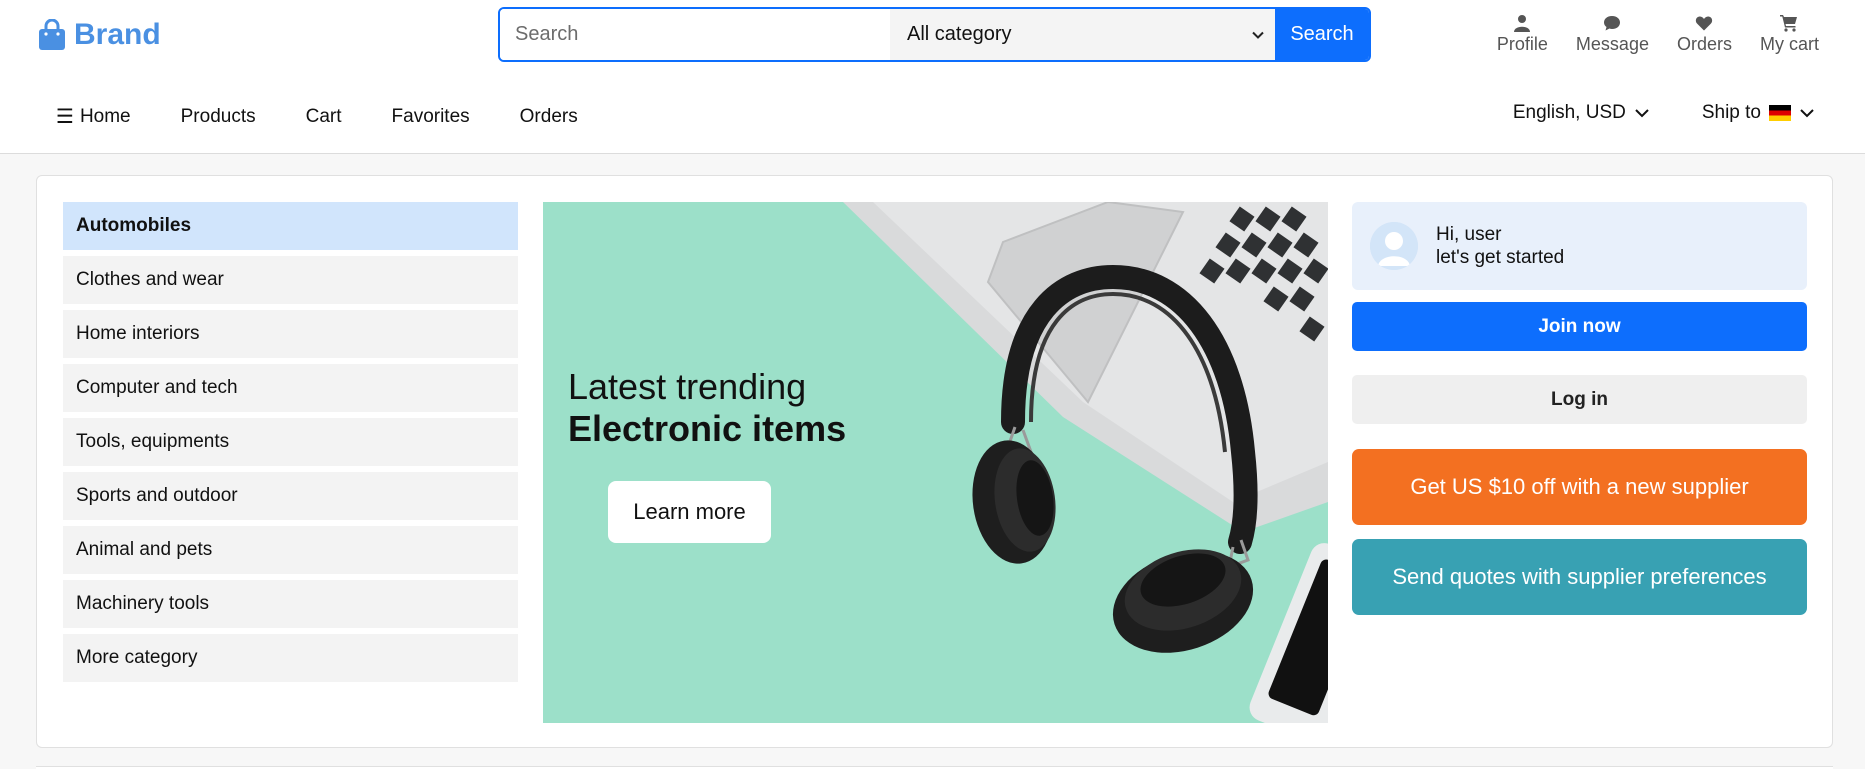 Image resolution: width=1865 pixels, height=769 pixels. Describe the element at coordinates (1082, 34) in the screenshot. I see `category-select: All category` at that location.